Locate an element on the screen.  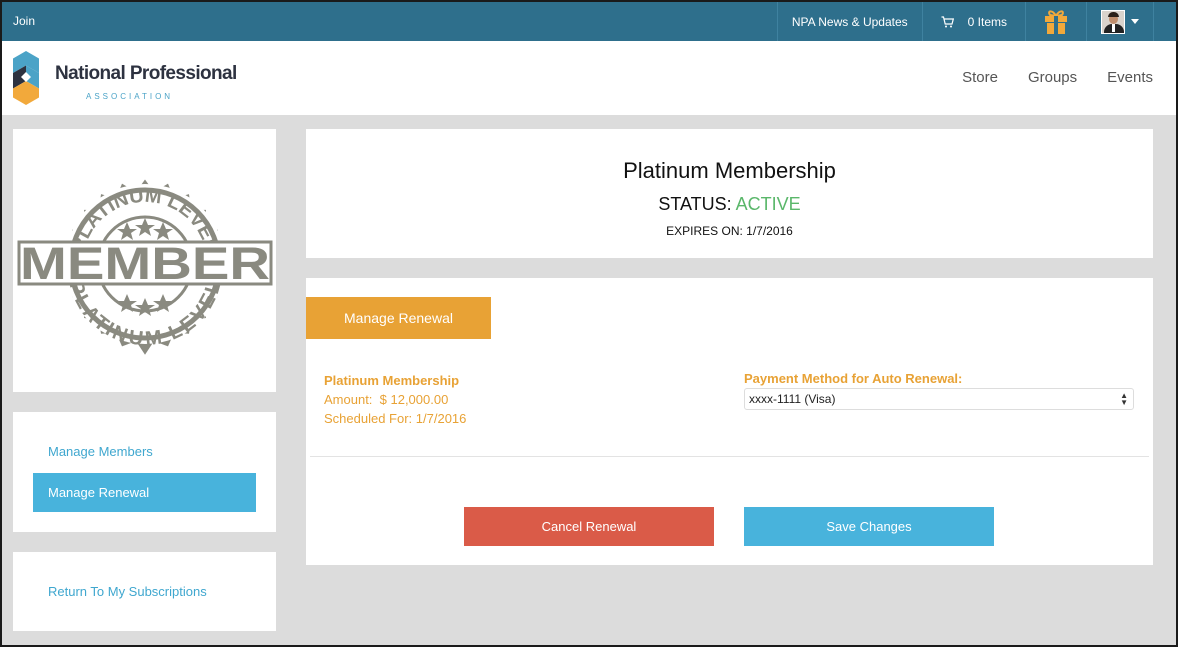
main-nav: Store Groups Events is located at coordinates (1042, 77).